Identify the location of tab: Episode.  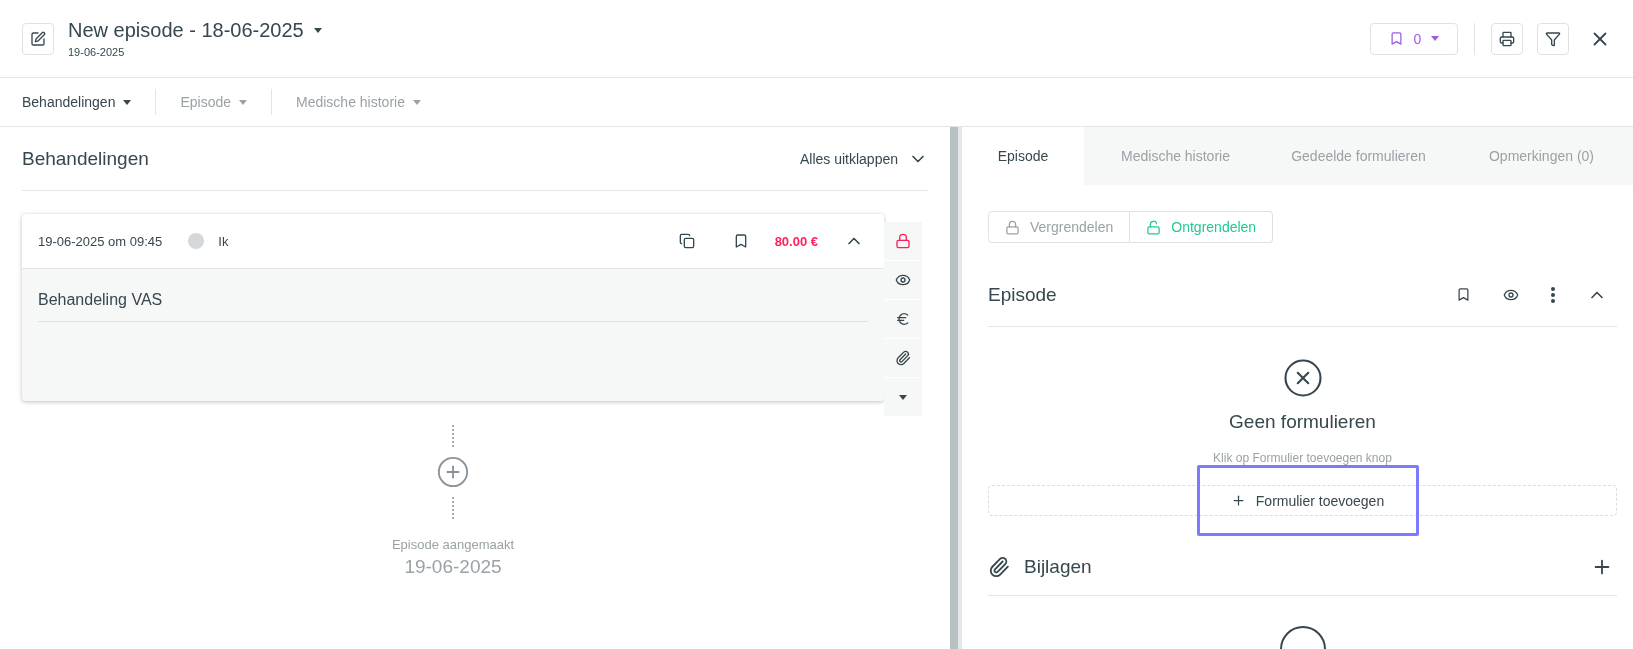
(1023, 156).